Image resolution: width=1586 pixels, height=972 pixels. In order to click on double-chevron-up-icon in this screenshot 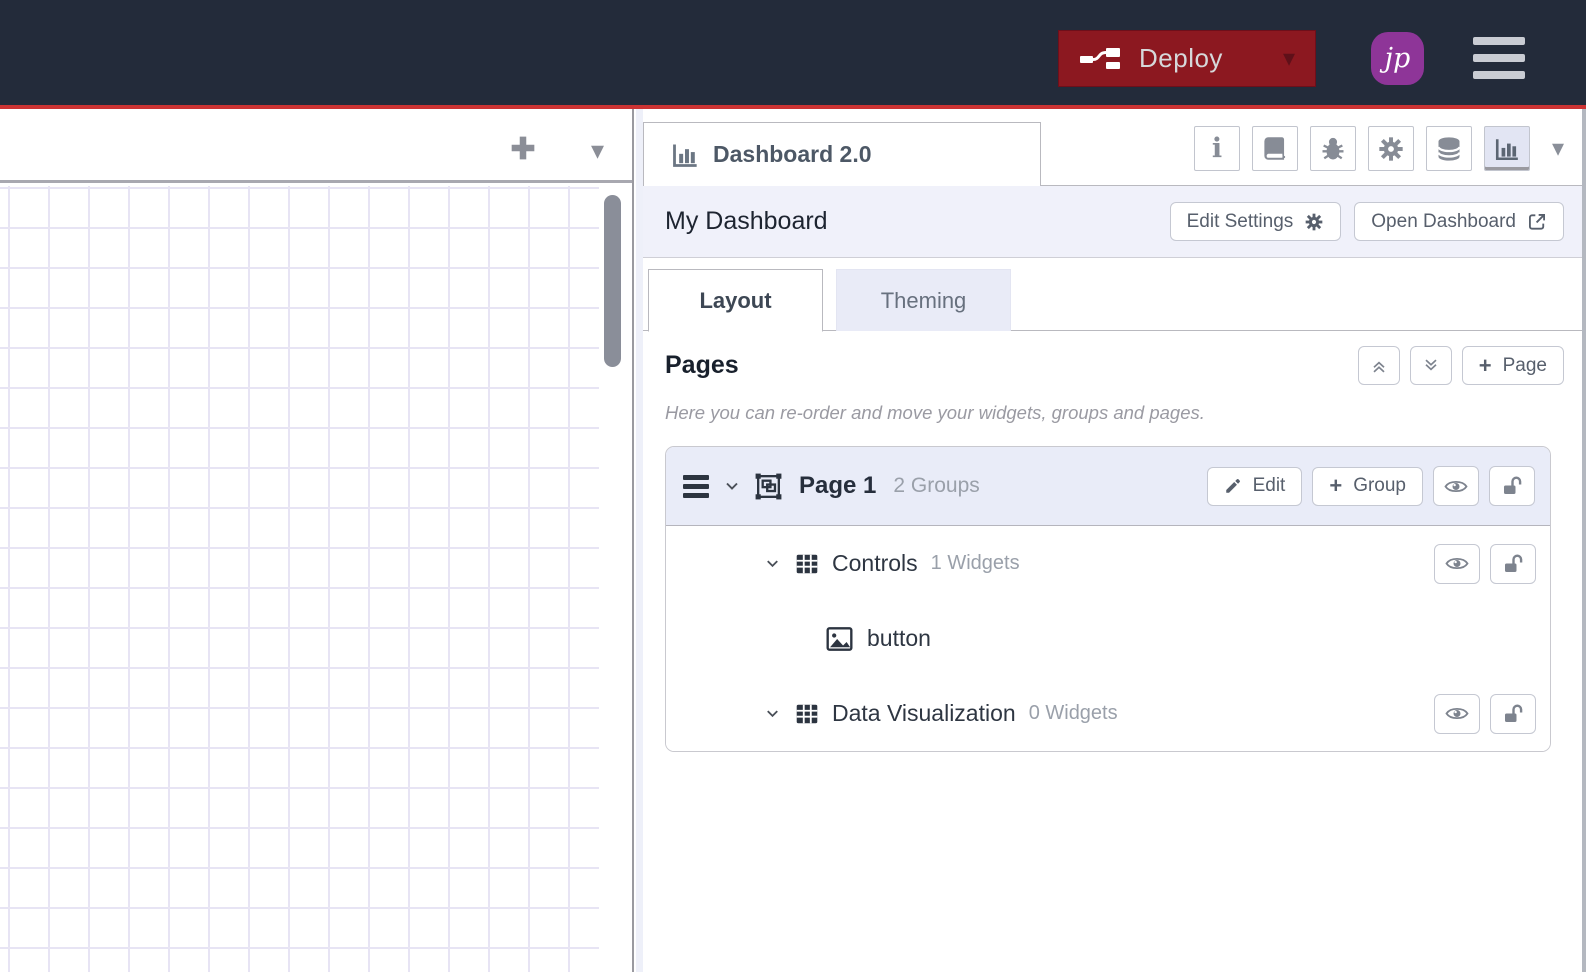, I will do `click(1379, 366)`.